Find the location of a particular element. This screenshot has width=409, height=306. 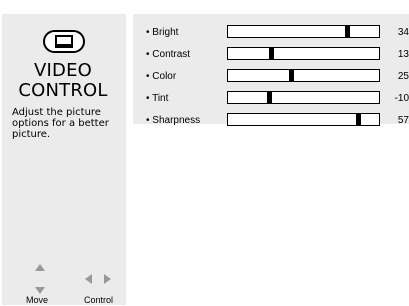

sharpness-slider is located at coordinates (303, 119).